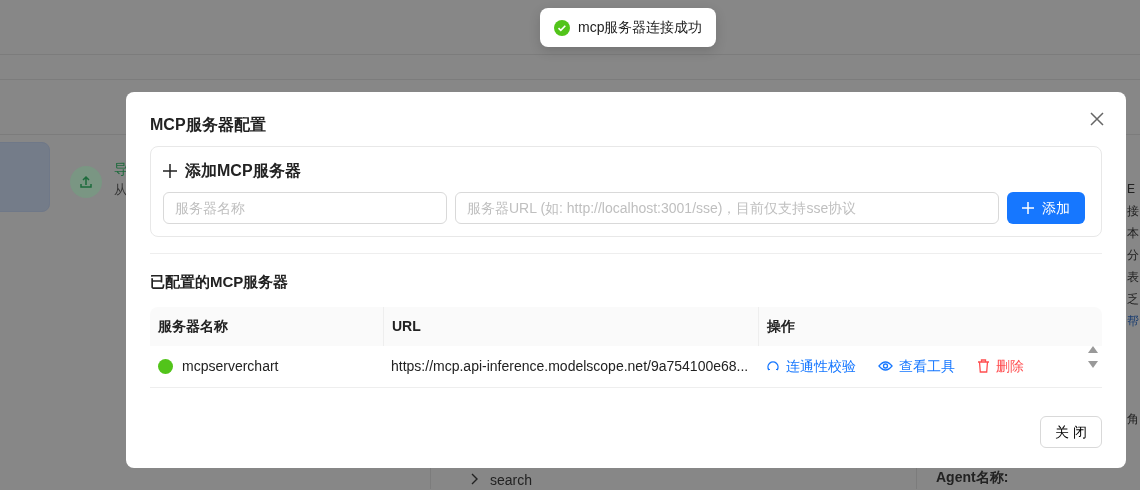 The image size is (1140, 490). What do you see at coordinates (727, 208) in the screenshot?
I see `server-url-field: 服务器URL (如: http://localhost:3001/sse)，目前仅支持sse协议` at bounding box center [727, 208].